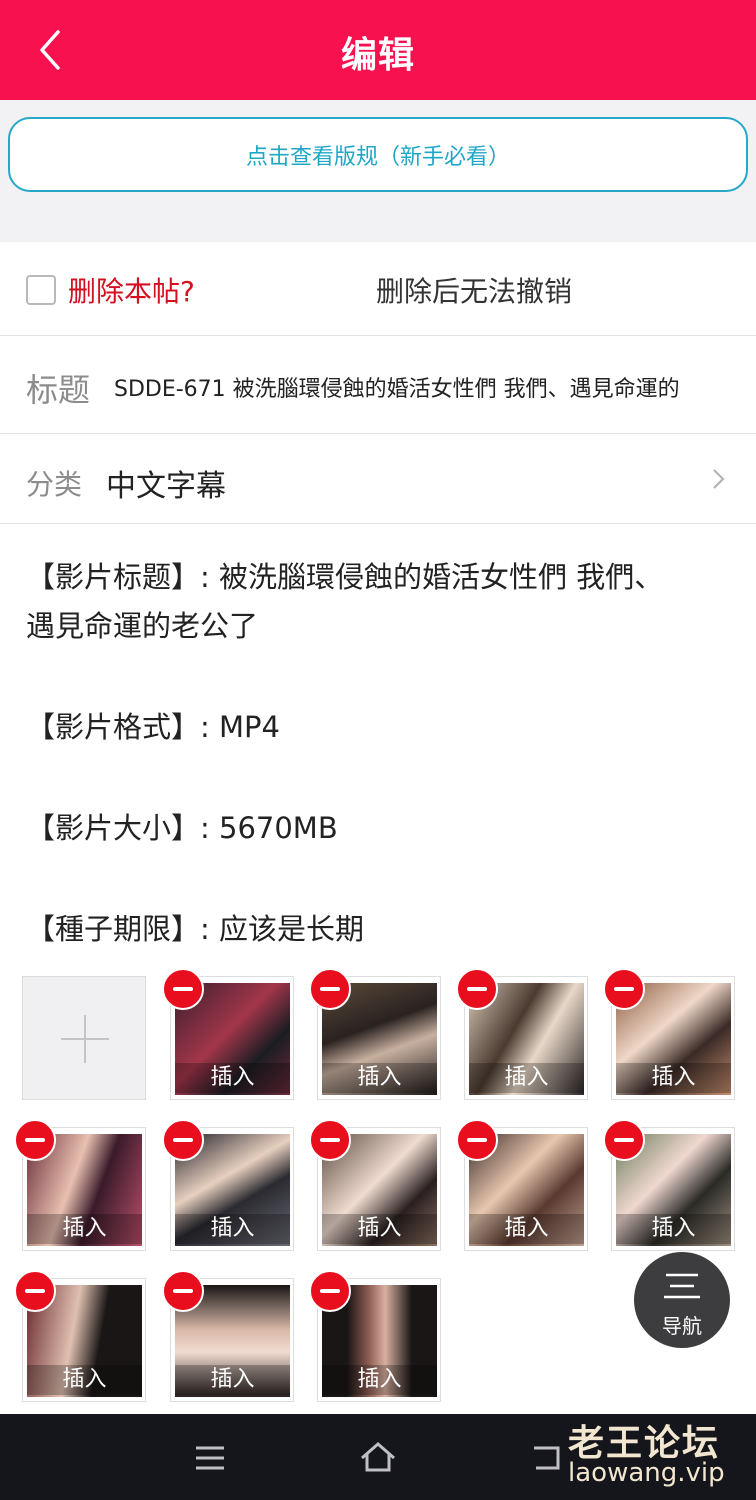  I want to click on recent-apps-icon, so click(210, 1458).